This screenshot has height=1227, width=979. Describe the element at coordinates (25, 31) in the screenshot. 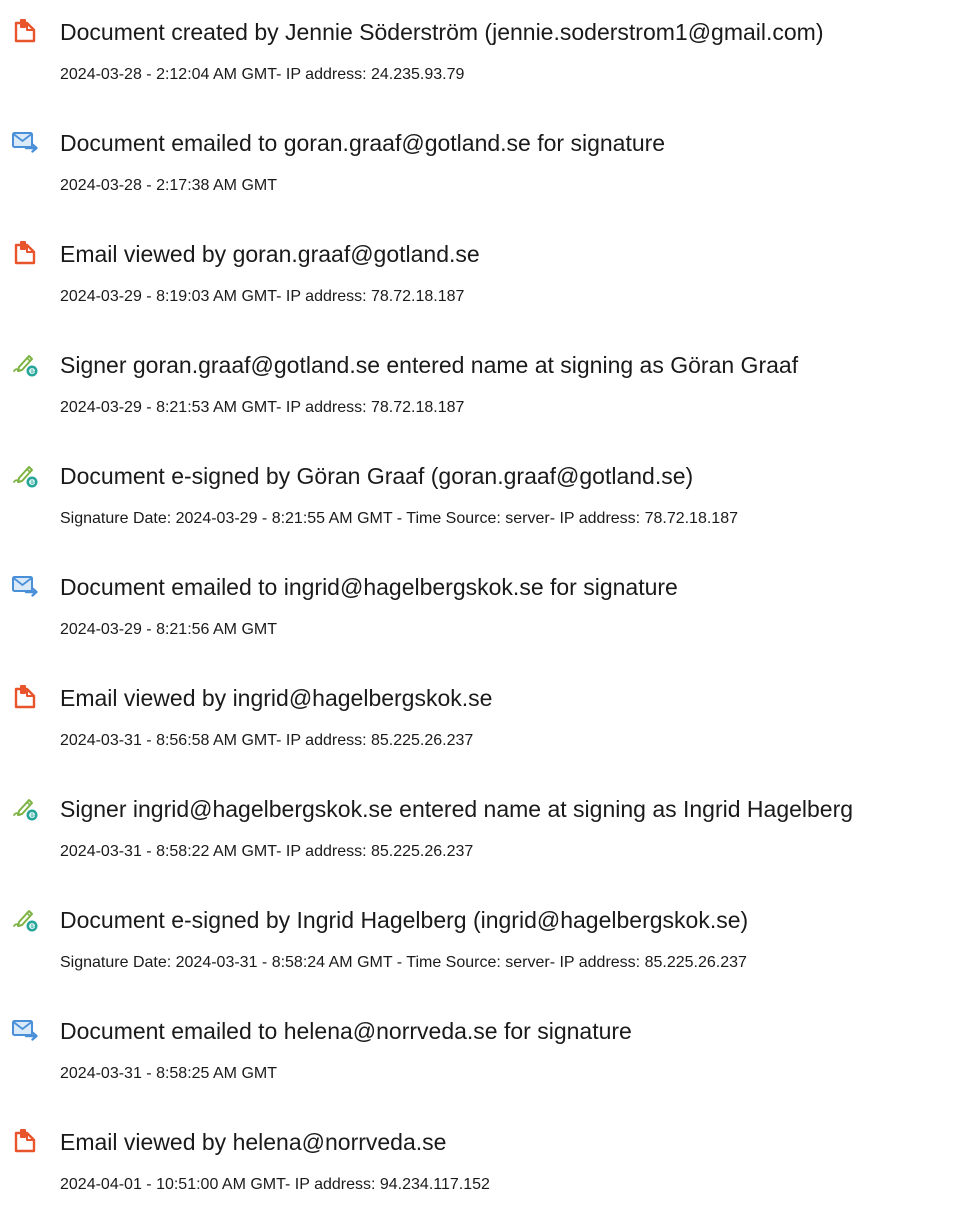

I see `document-created-icon` at that location.